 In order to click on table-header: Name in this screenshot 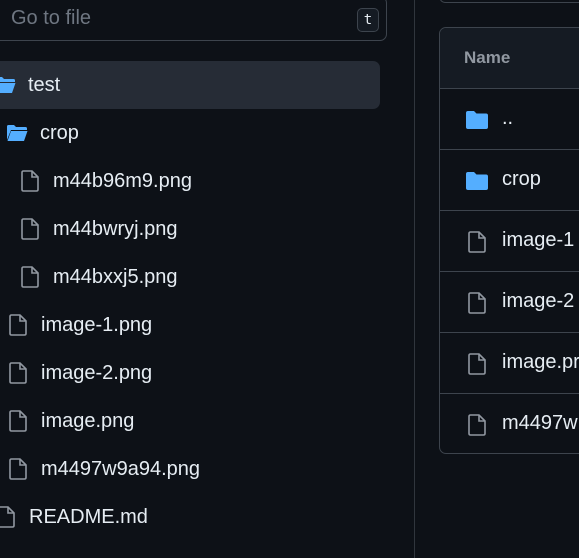, I will do `click(509, 58)`.